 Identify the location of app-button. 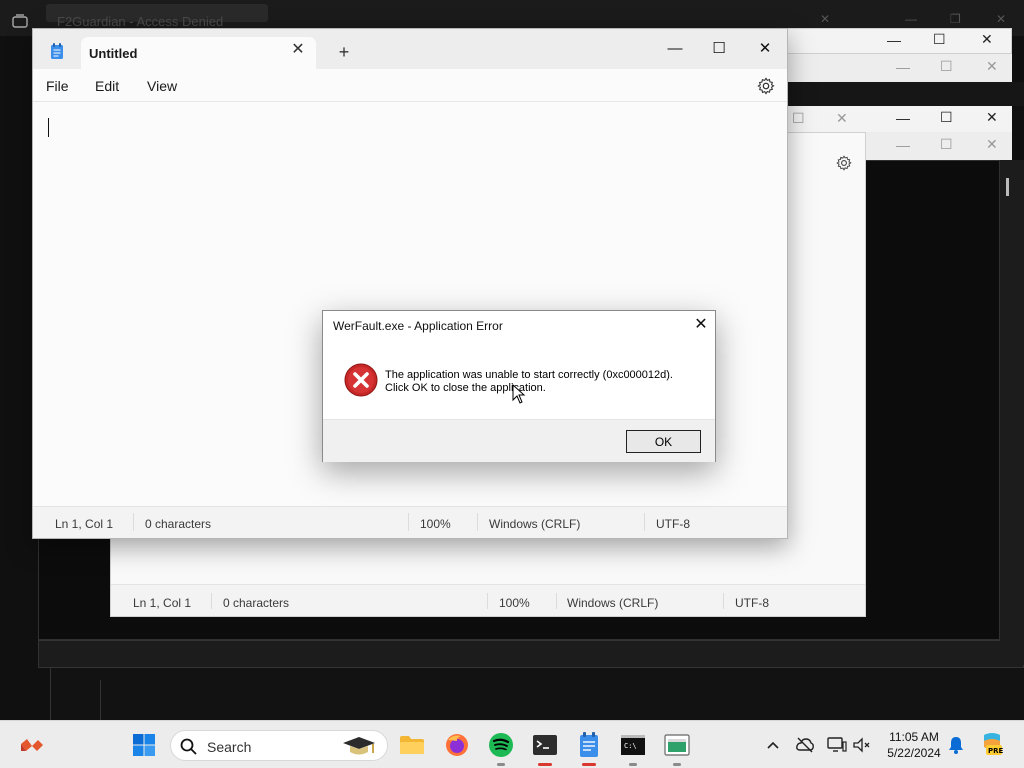
(677, 748).